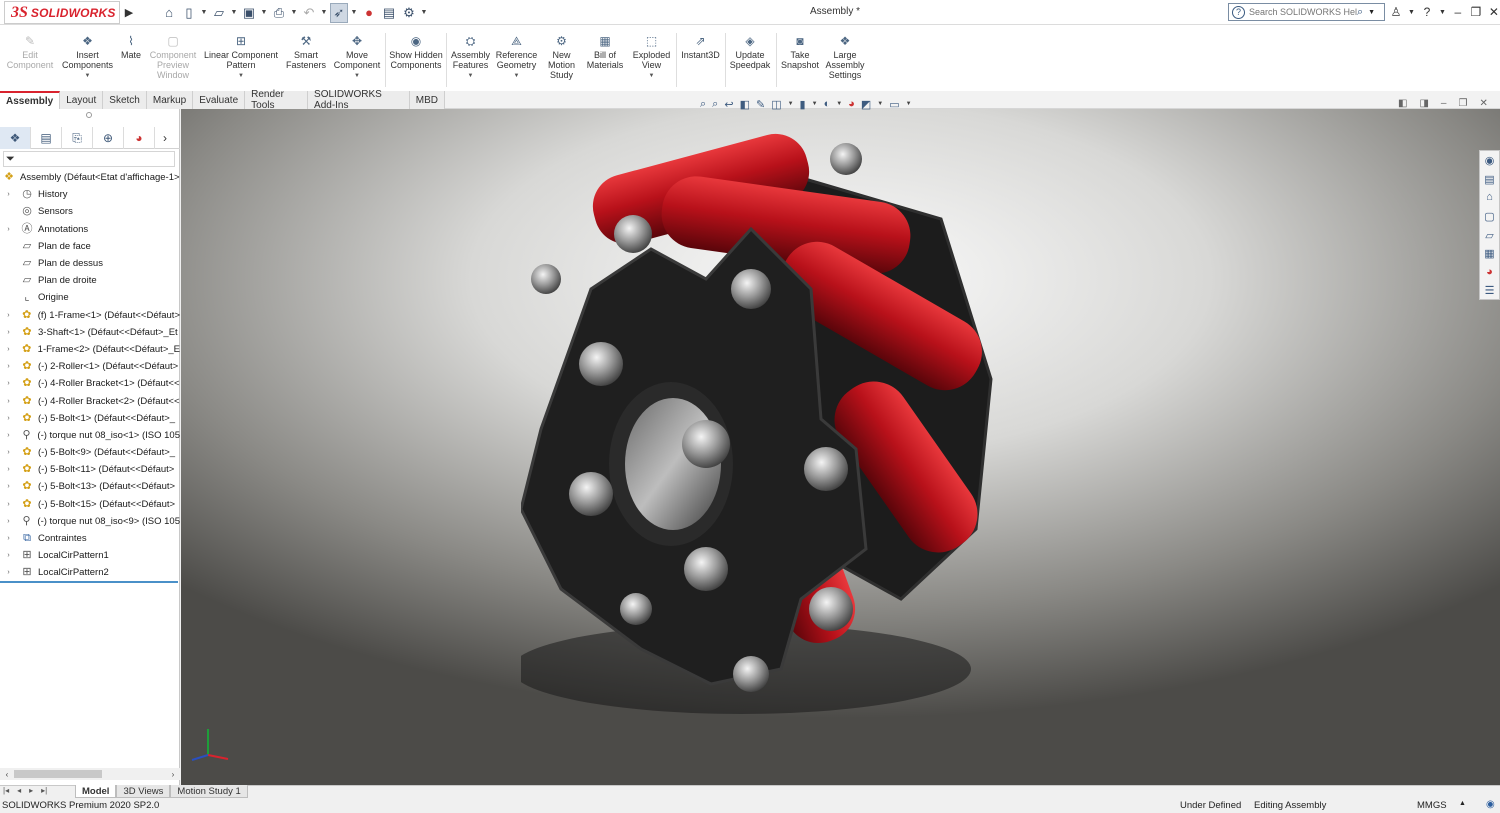  I want to click on edit-appearance-icon: ◕, so click(851, 104).